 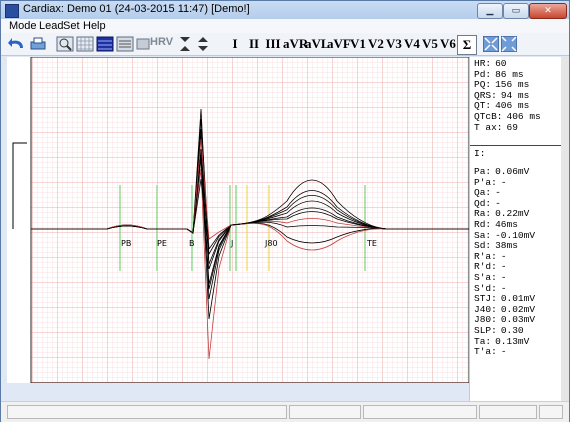 I want to click on summary-label: T ax:, so click(x=488, y=127).